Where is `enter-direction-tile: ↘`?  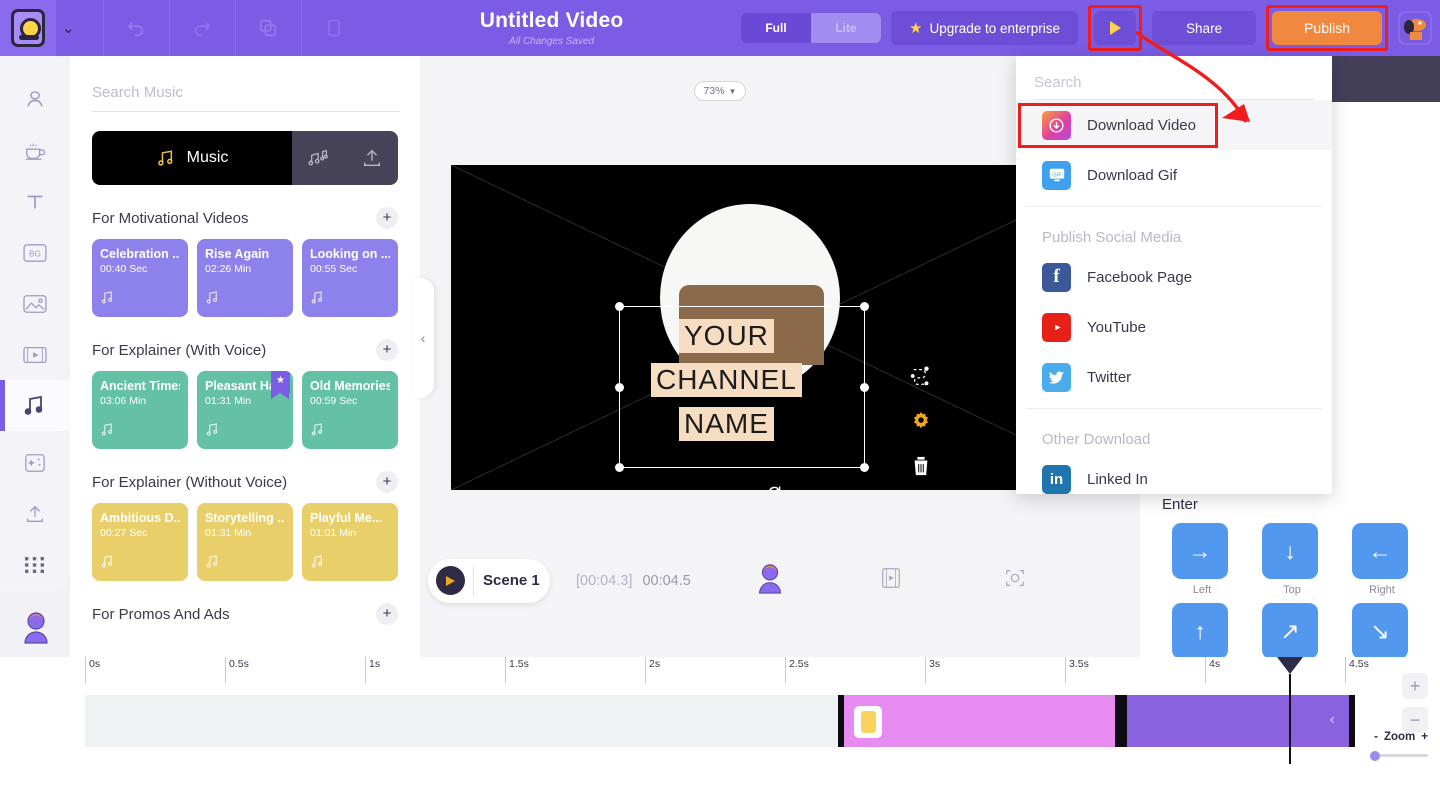 enter-direction-tile: ↘ is located at coordinates (1380, 630).